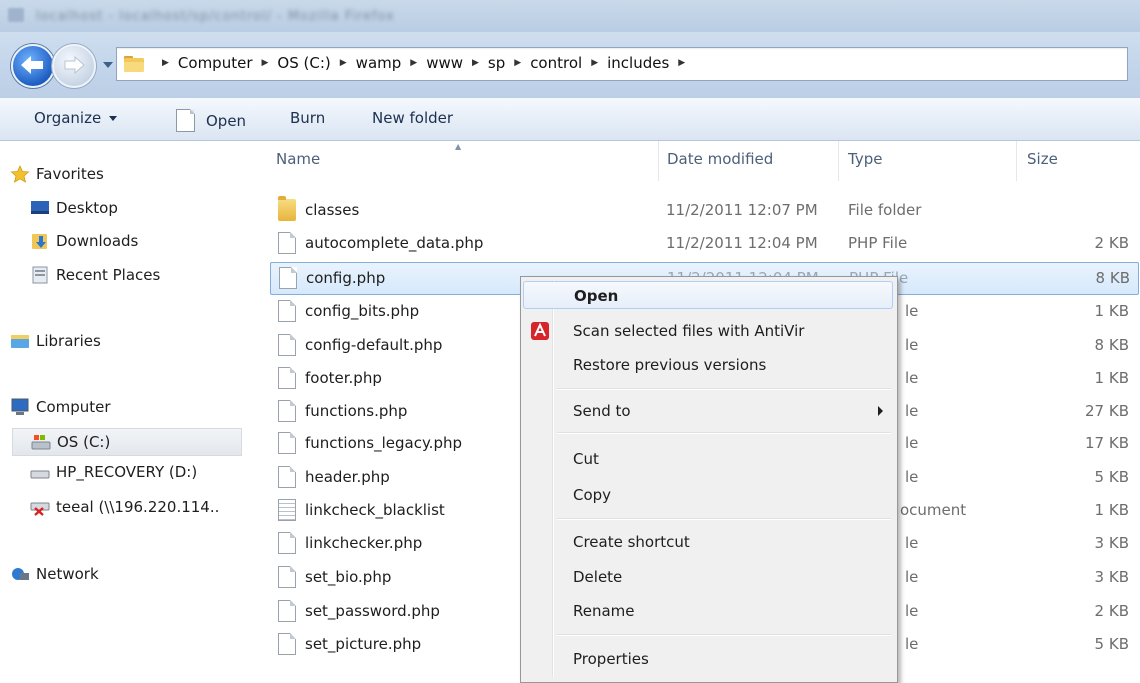 Image resolution: width=1140 pixels, height=683 pixels. What do you see at coordinates (74, 208) in the screenshot?
I see `nav-desktop: Desktop` at bounding box center [74, 208].